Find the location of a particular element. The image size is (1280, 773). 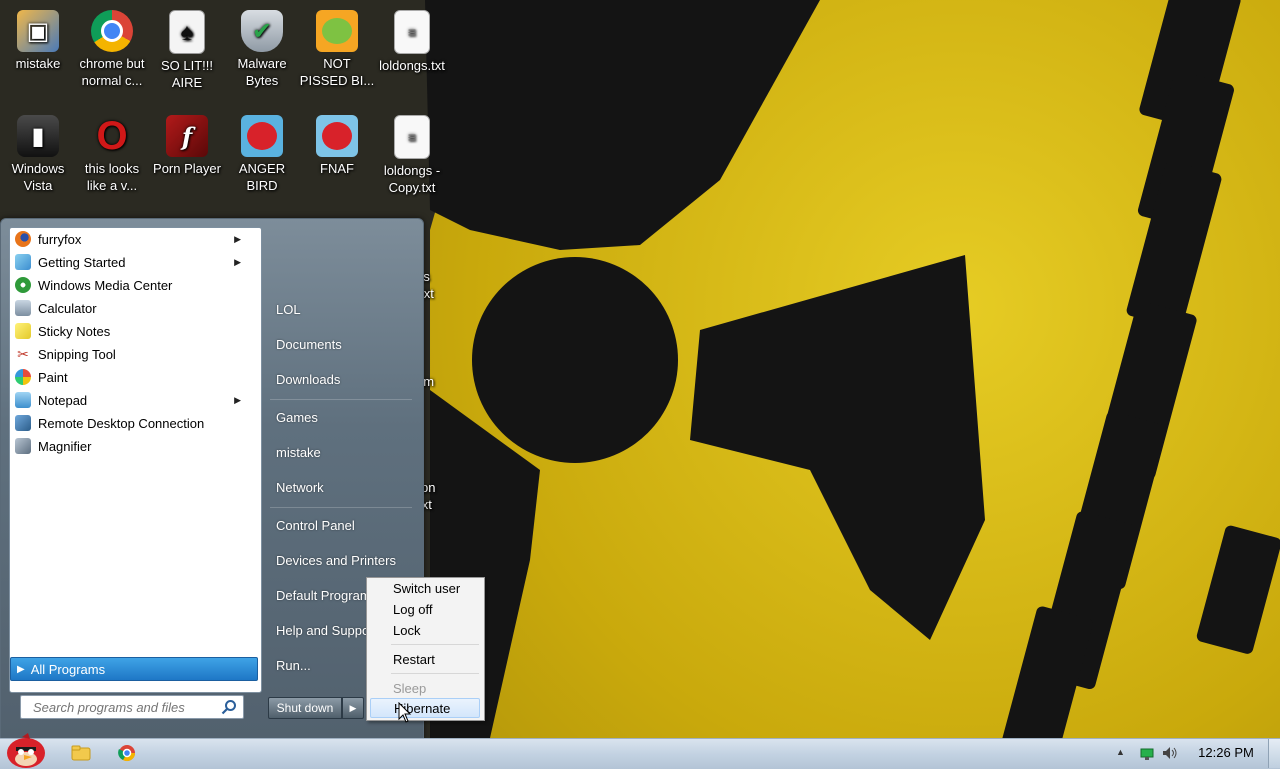

media-center-icon is located at coordinates (23, 285).